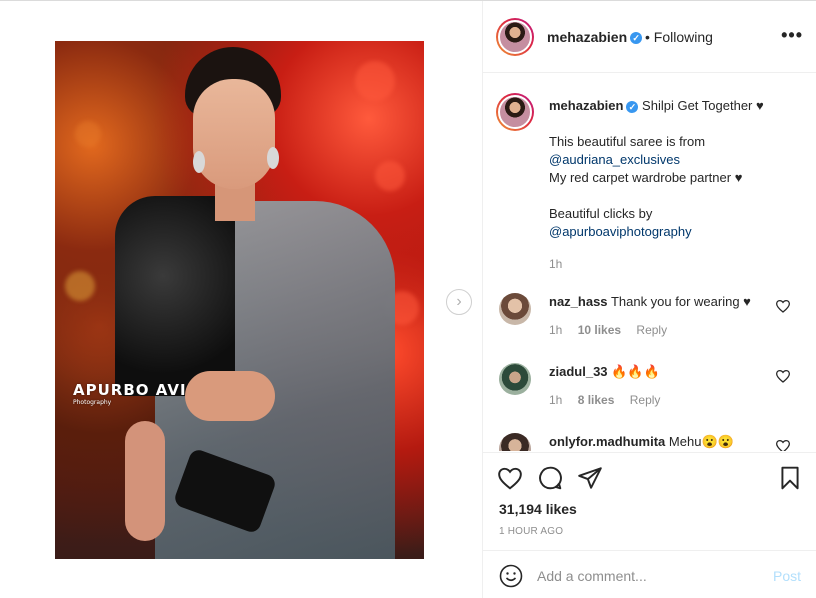 The image size is (816, 598). I want to click on post-timestamp: 1 HOUR AGO, so click(531, 531).